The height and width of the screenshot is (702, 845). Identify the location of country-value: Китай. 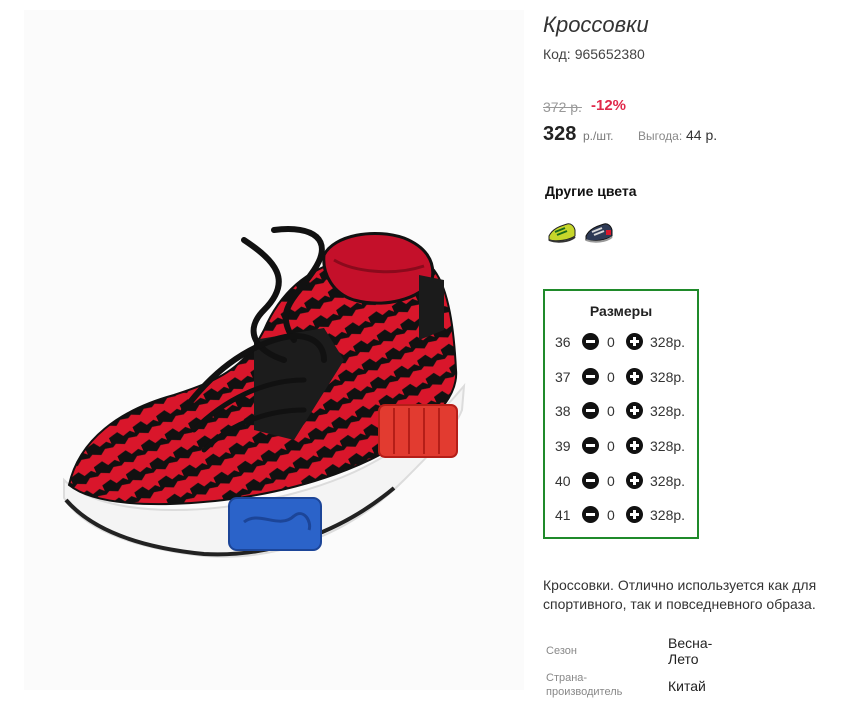
(687, 686).